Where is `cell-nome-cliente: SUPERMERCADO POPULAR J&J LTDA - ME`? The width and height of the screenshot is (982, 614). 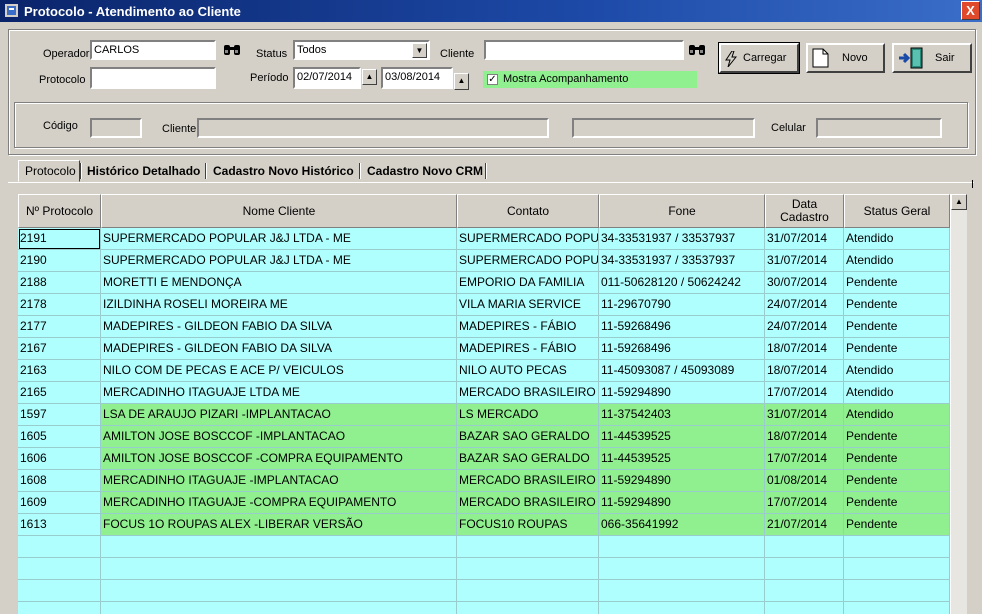
cell-nome-cliente: SUPERMERCADO POPULAR J&J LTDA - ME is located at coordinates (279, 261).